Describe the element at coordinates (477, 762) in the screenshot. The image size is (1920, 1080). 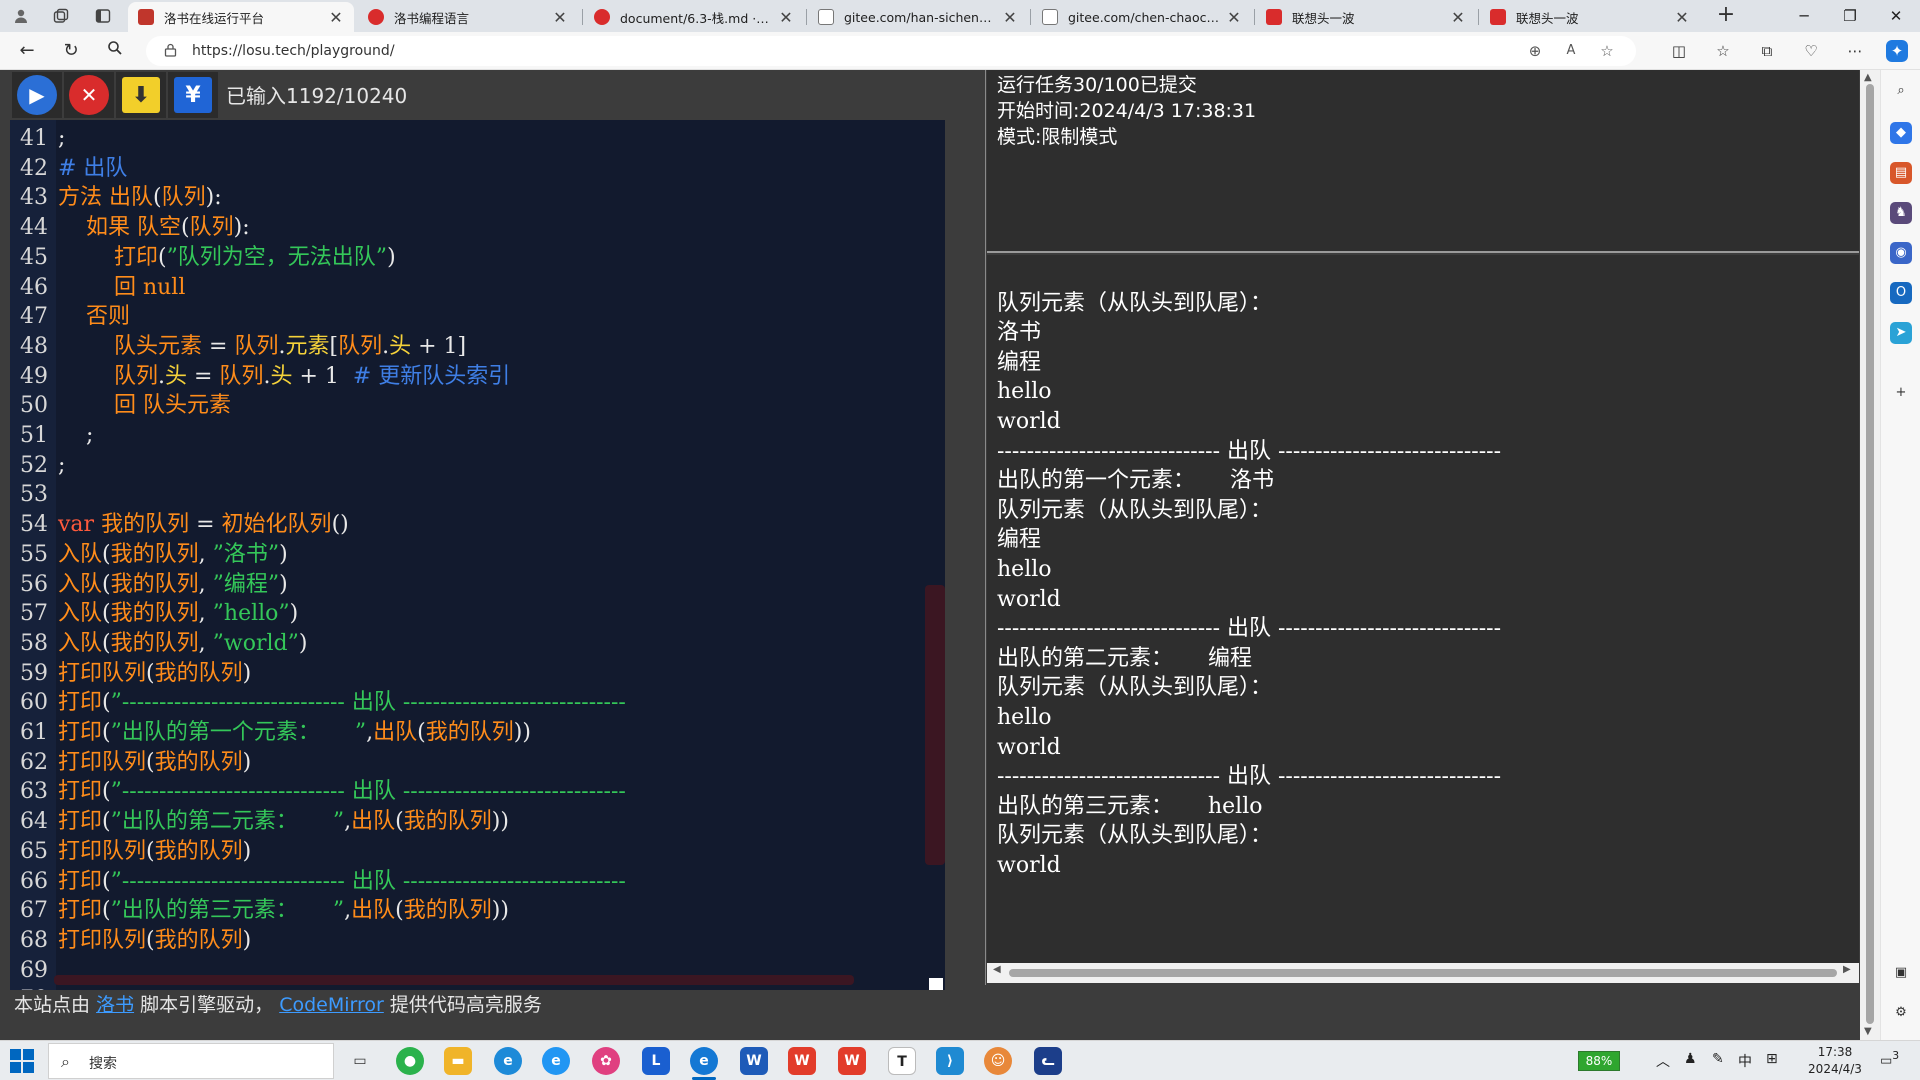
I see `code-line: 62 打印队列(我的队列)` at that location.